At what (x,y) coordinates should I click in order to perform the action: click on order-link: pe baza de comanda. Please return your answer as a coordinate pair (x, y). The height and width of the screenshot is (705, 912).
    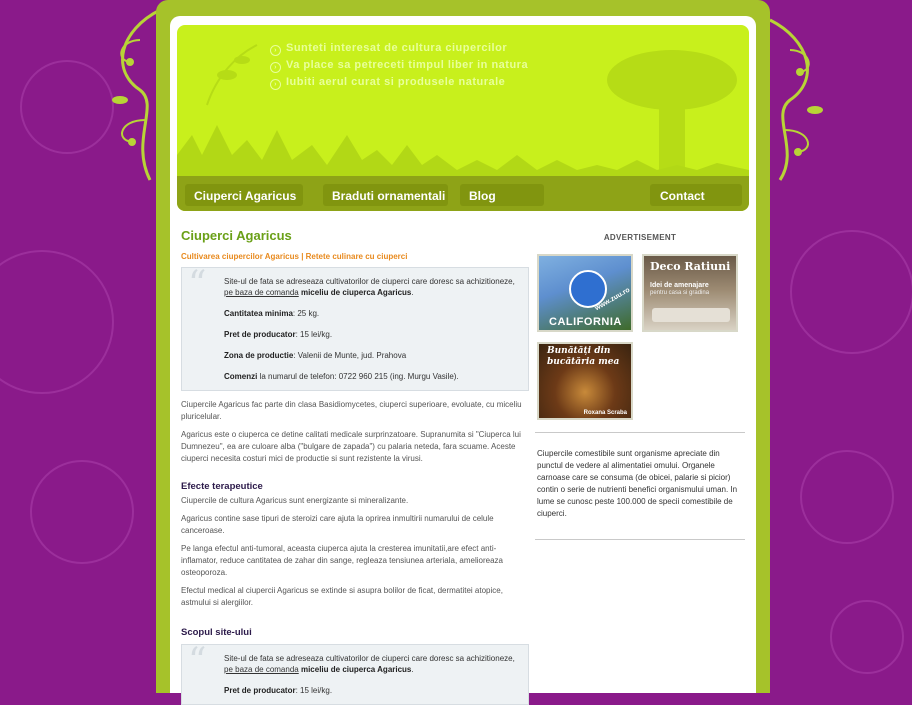
    Looking at the image, I should click on (261, 292).